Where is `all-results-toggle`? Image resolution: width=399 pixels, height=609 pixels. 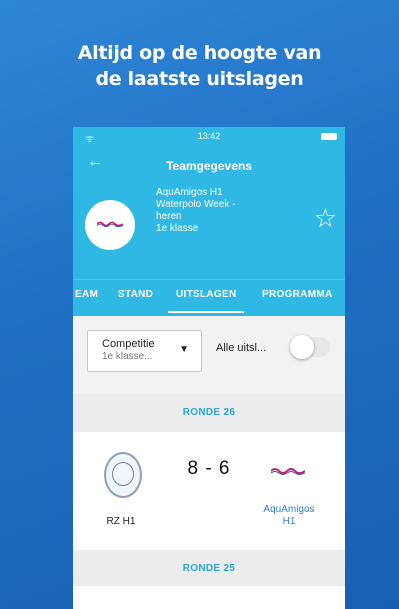 all-results-toggle is located at coordinates (310, 347).